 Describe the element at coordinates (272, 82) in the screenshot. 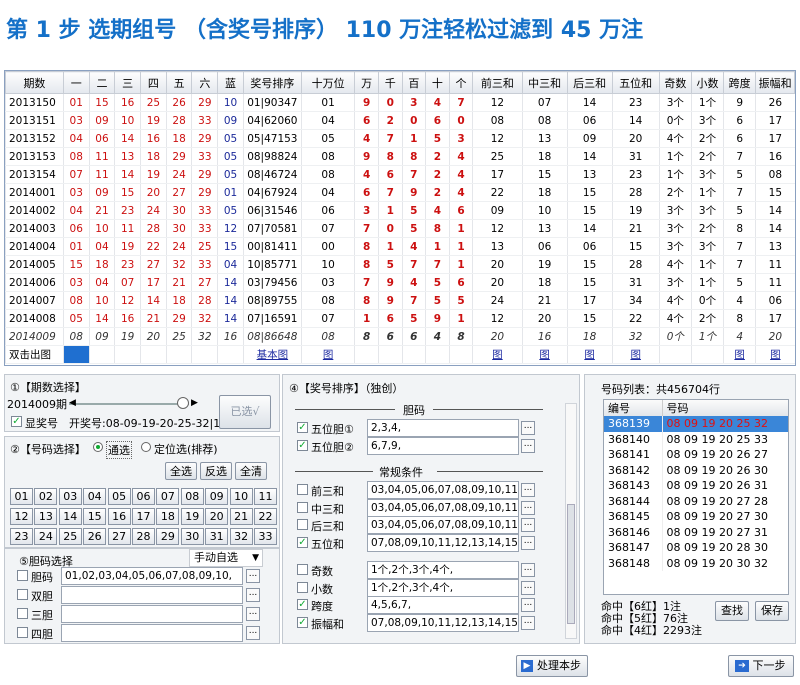

I see `grid-header-8: 奖号排序` at that location.